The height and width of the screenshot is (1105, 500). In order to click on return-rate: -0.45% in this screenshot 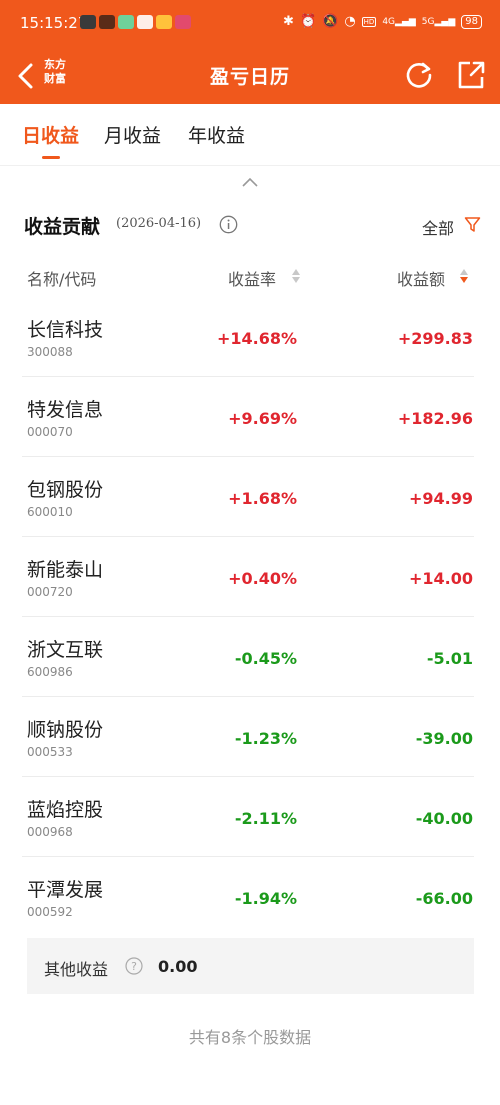, I will do `click(265, 658)`.